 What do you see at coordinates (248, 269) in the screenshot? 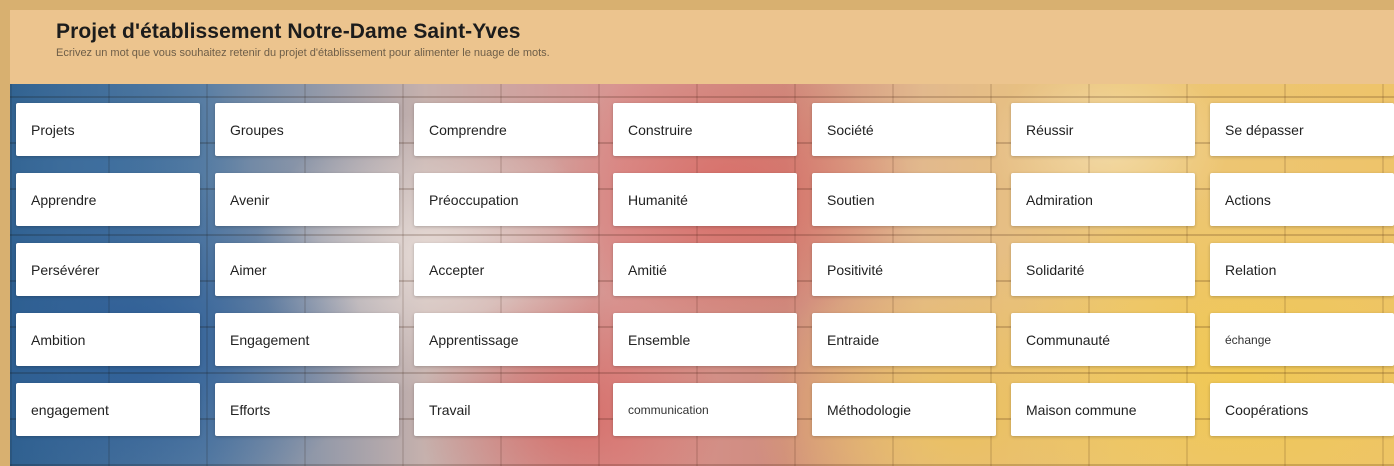
I see `word-label: Aimer` at bounding box center [248, 269].